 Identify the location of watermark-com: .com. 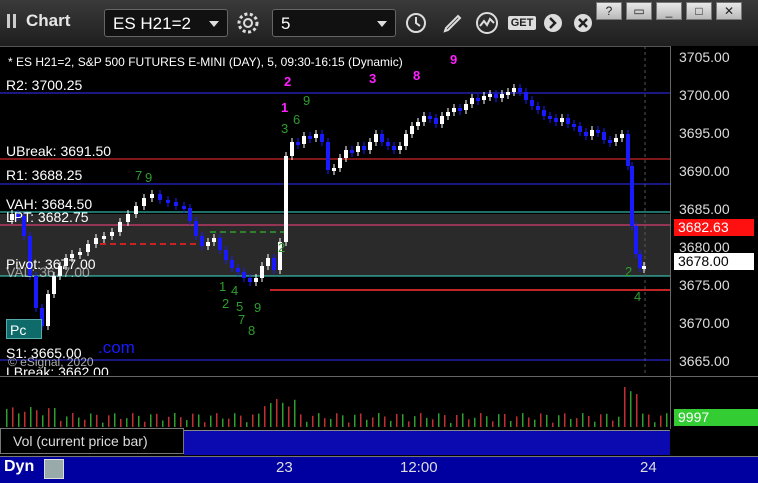
(116, 347).